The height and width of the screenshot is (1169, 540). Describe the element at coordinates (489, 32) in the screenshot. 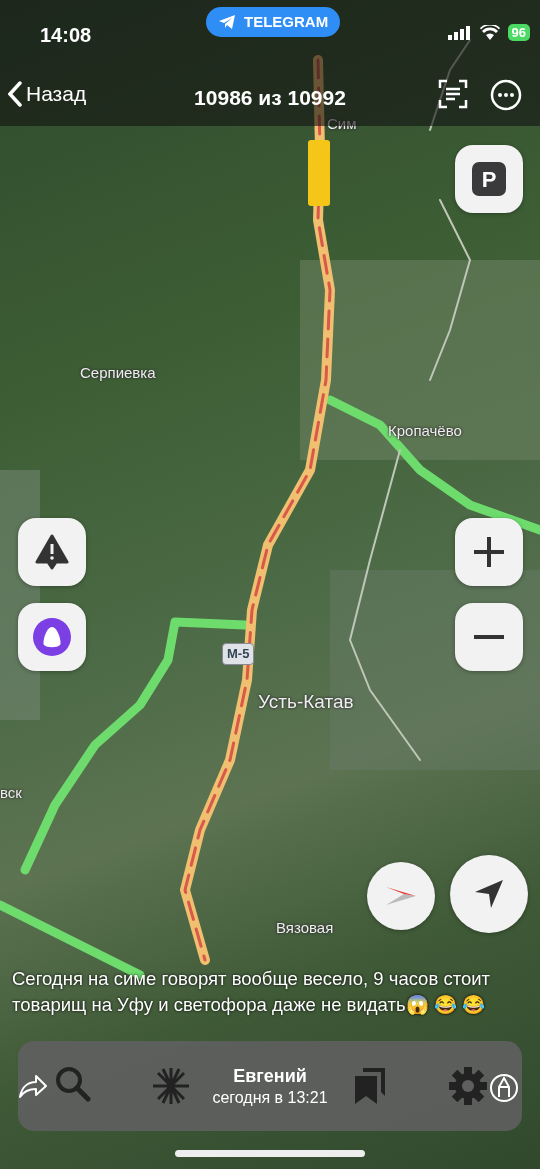

I see `wifi-icon` at that location.